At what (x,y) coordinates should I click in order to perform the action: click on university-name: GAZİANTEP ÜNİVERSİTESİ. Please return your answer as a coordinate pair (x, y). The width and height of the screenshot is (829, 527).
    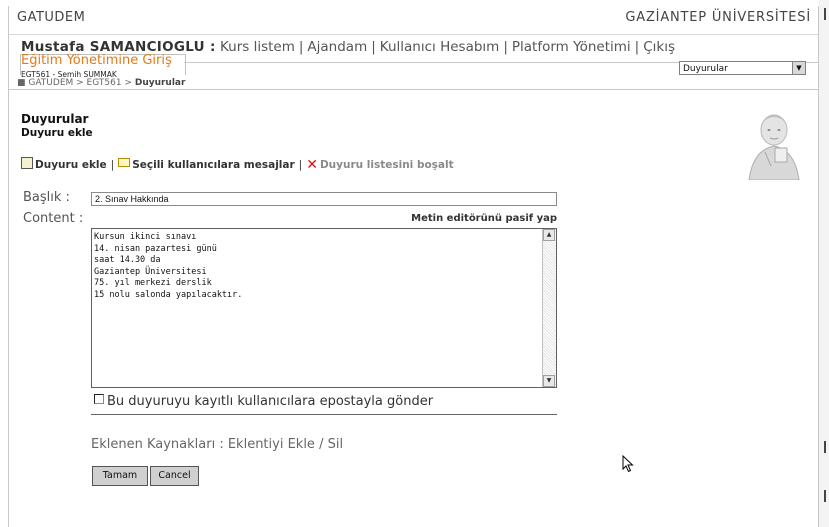
    Looking at the image, I should click on (718, 17).